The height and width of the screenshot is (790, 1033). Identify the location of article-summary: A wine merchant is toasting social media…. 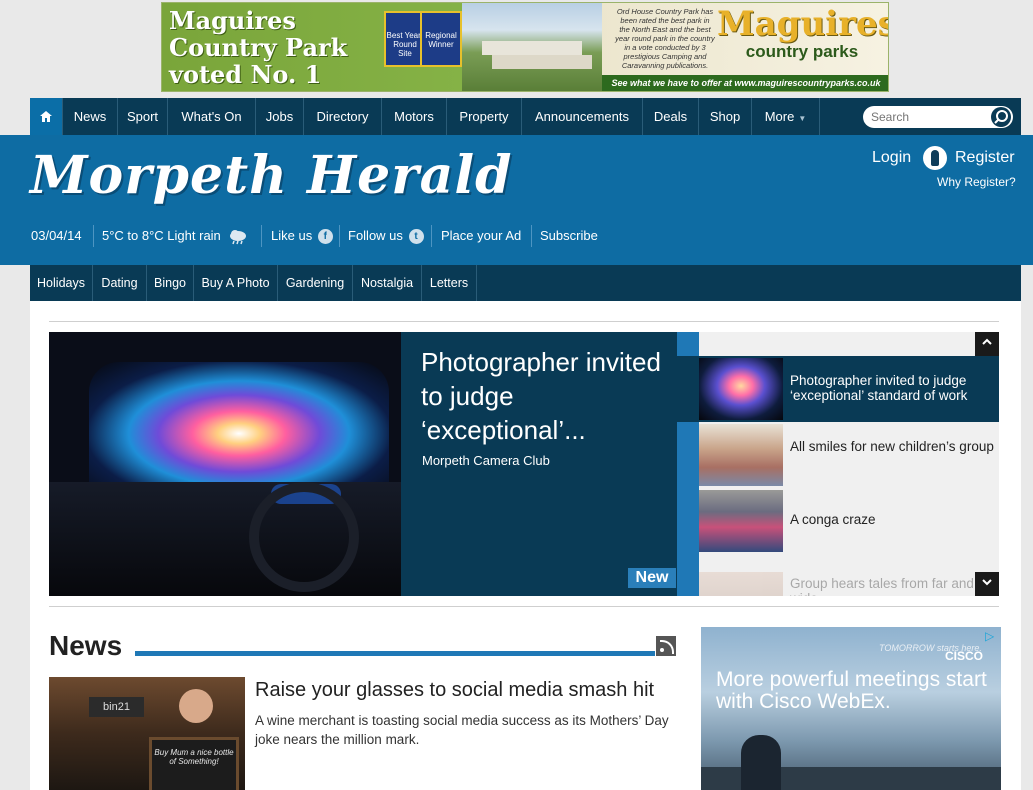
(462, 730).